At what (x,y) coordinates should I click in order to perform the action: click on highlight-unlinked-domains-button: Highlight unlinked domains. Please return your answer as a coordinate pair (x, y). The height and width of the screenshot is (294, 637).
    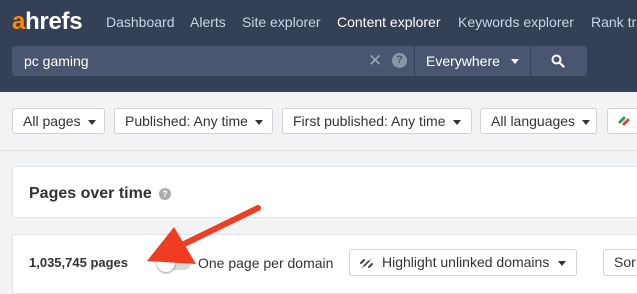
    Looking at the image, I should click on (463, 262).